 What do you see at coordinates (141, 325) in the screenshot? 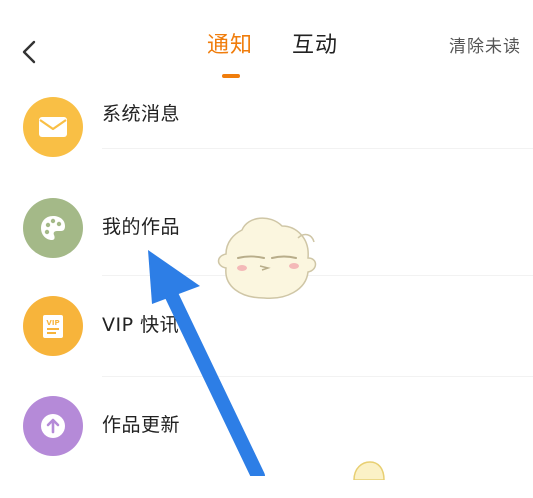
I see `list-item-label: VIP 快讯` at bounding box center [141, 325].